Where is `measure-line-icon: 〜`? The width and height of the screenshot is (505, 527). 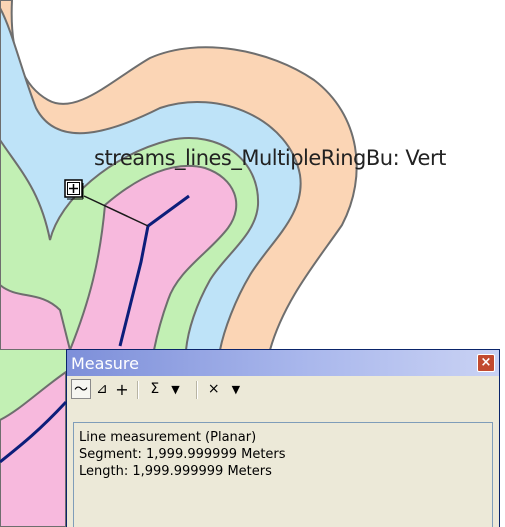
measure-line-icon: 〜 is located at coordinates (81, 390).